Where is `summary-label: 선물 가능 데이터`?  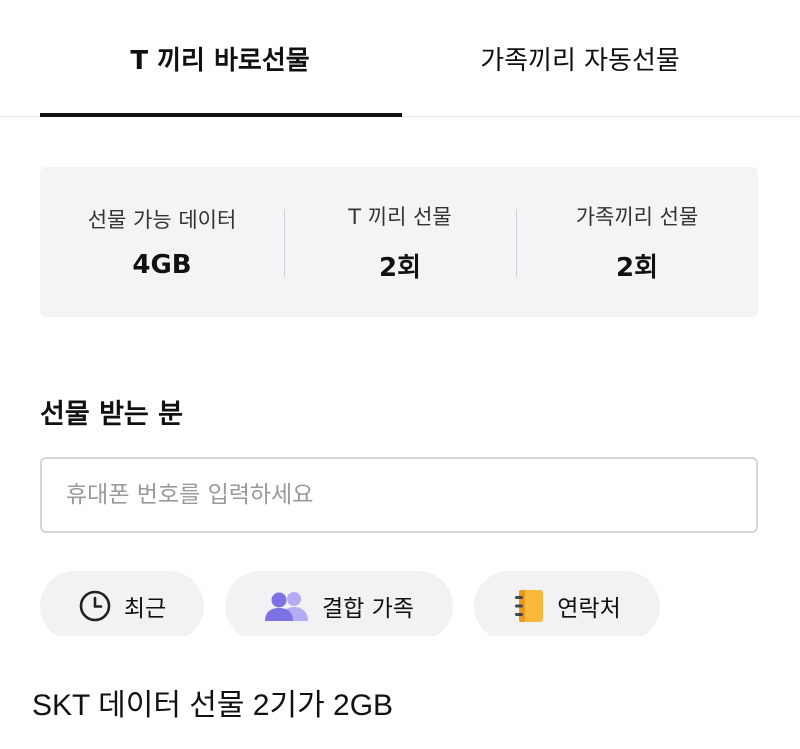
summary-label: 선물 가능 데이터 is located at coordinates (162, 220).